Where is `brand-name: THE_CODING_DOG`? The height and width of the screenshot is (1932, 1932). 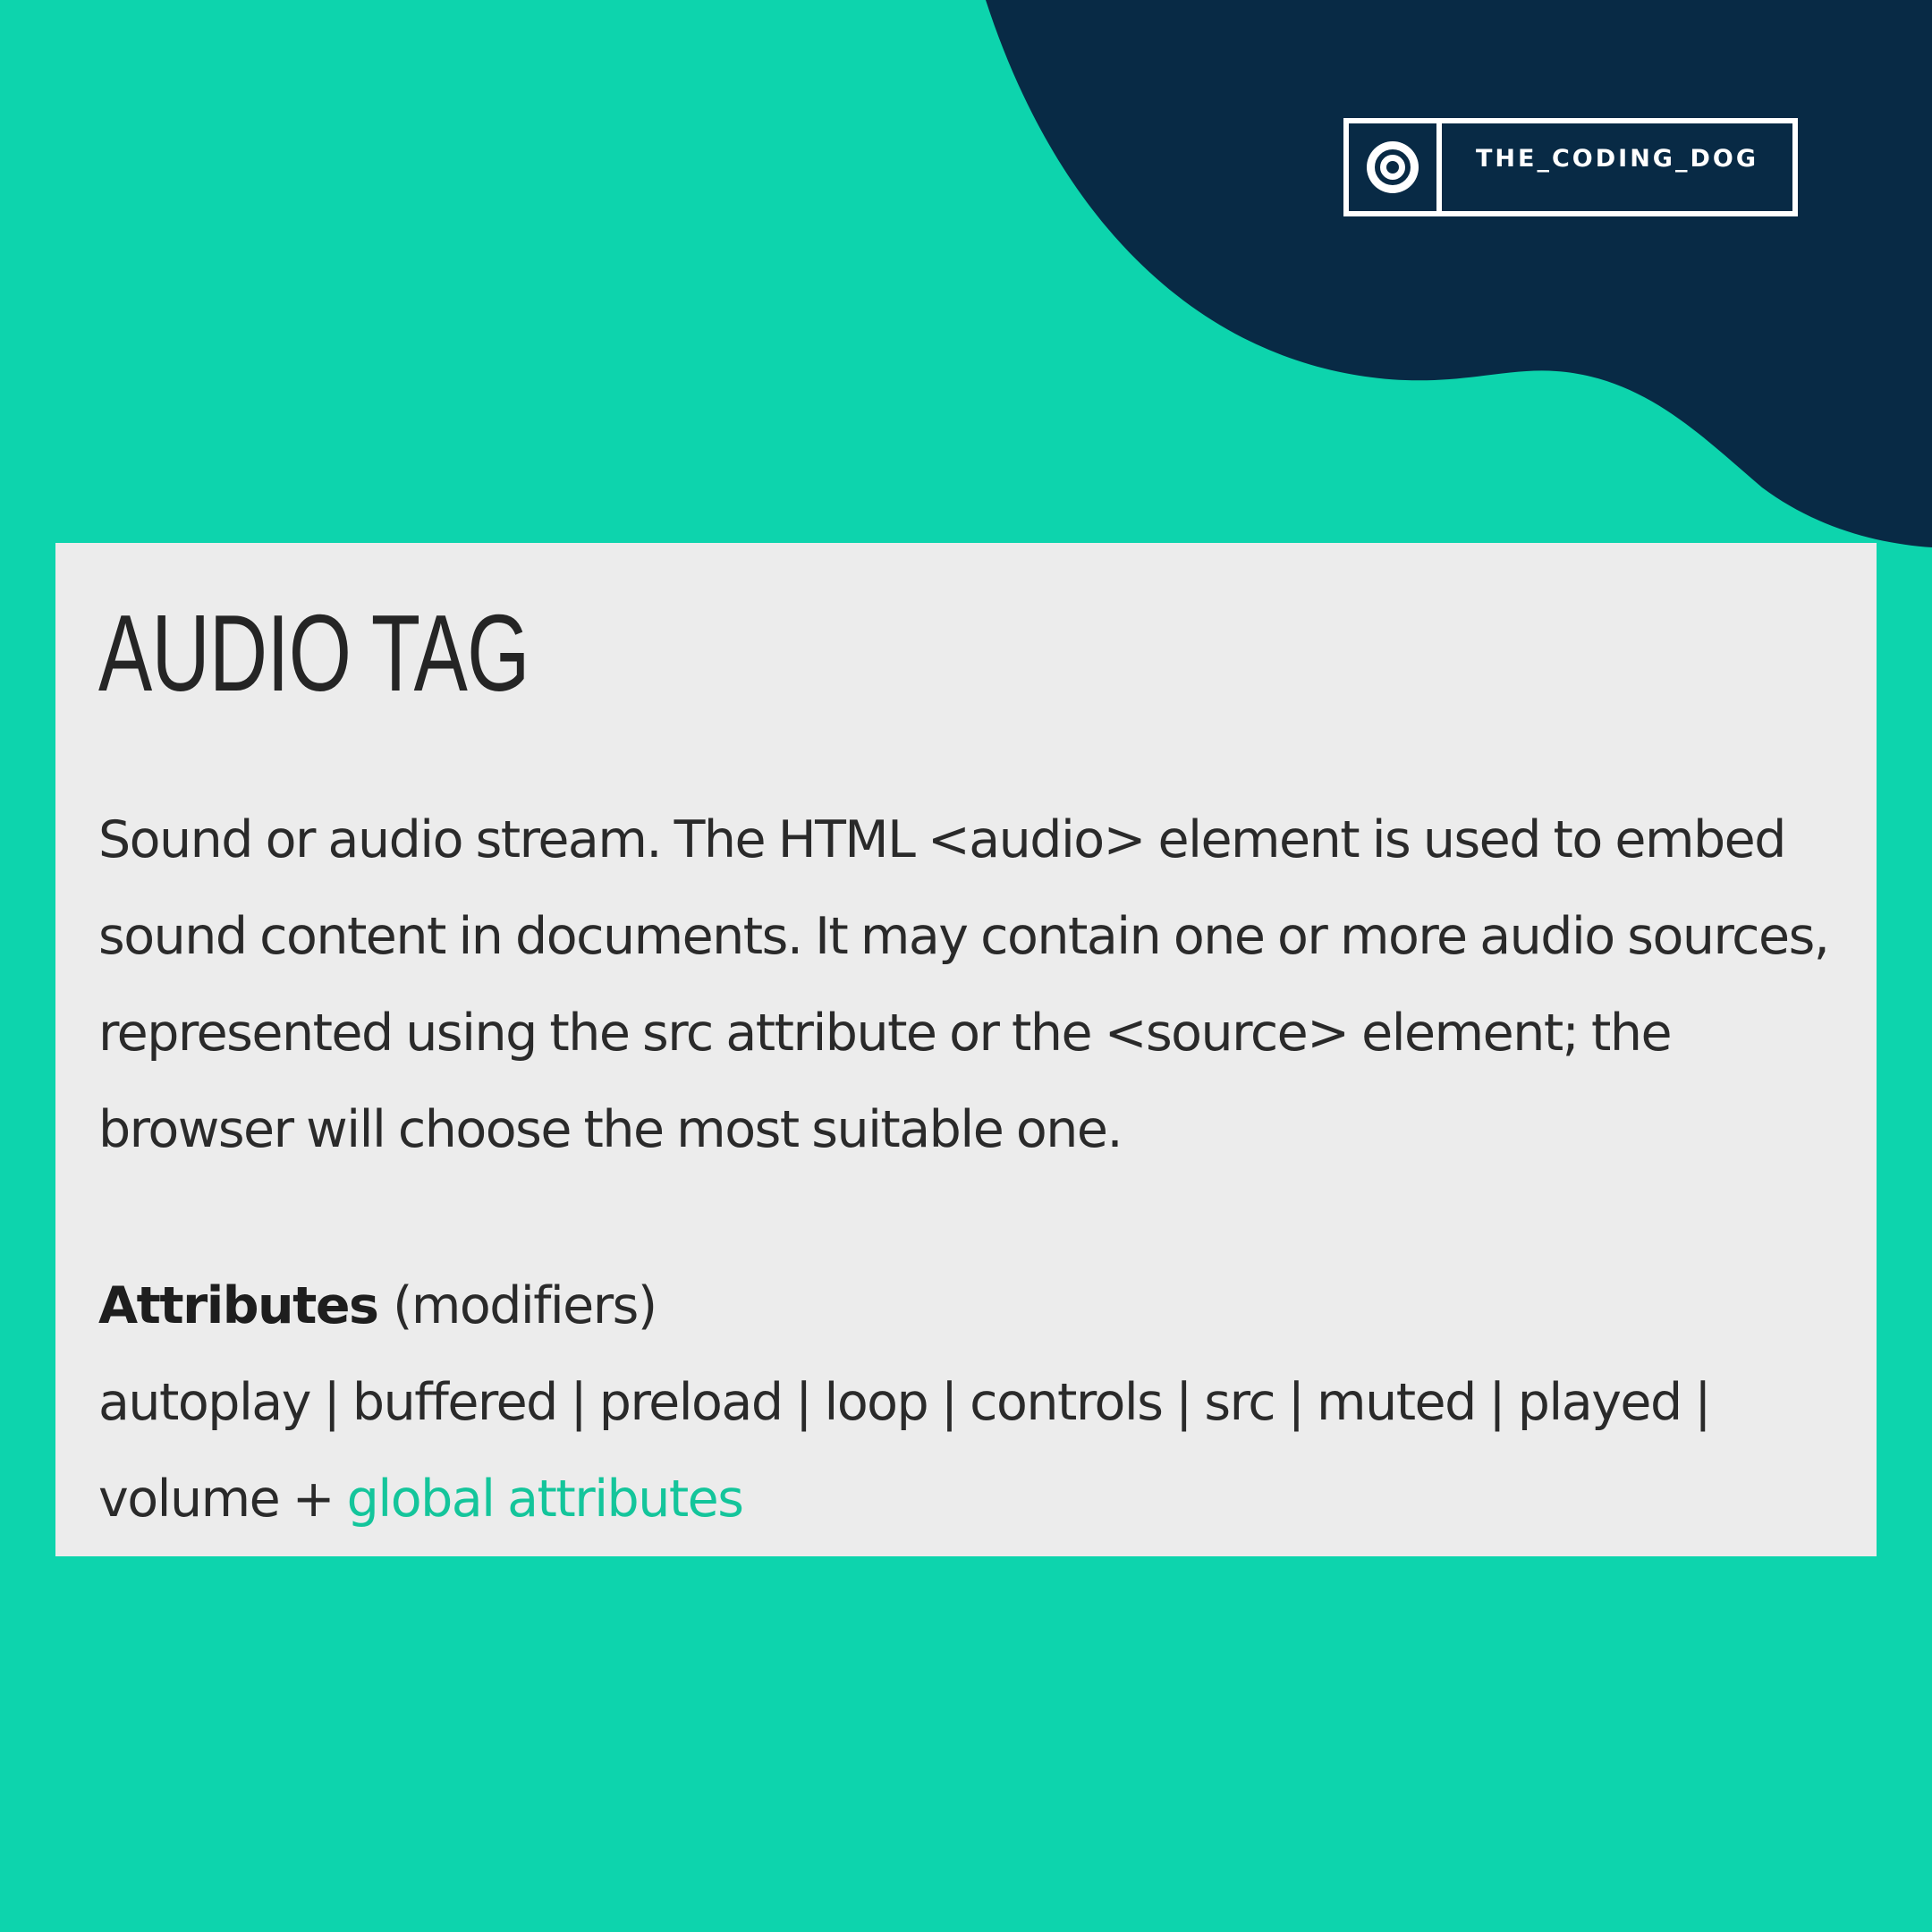 brand-name: THE_CODING_DOG is located at coordinates (1617, 159).